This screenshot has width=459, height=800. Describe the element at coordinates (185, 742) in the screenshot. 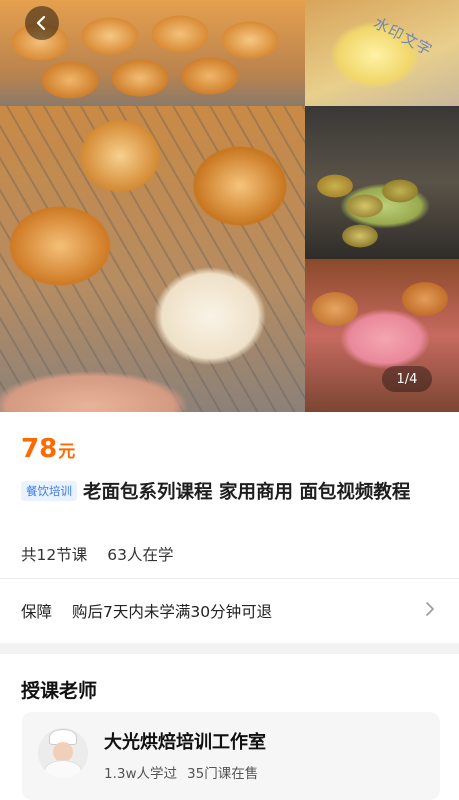

I see `teacher-name: 大光烘焙培训工作室` at that location.